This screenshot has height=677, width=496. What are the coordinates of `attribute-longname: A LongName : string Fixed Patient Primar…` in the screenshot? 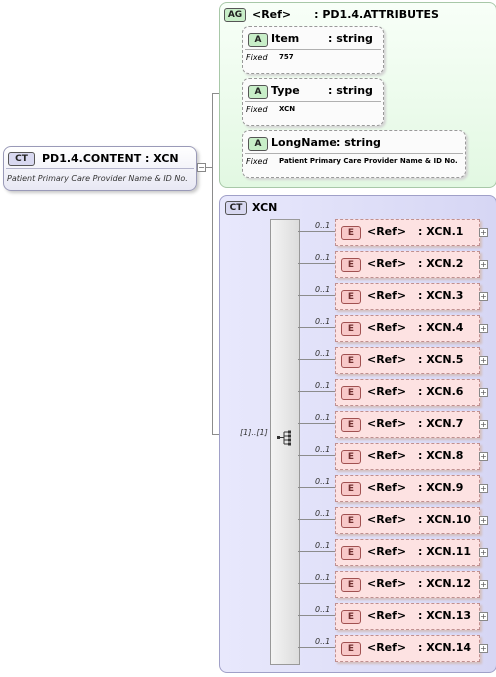 It's located at (354, 154).